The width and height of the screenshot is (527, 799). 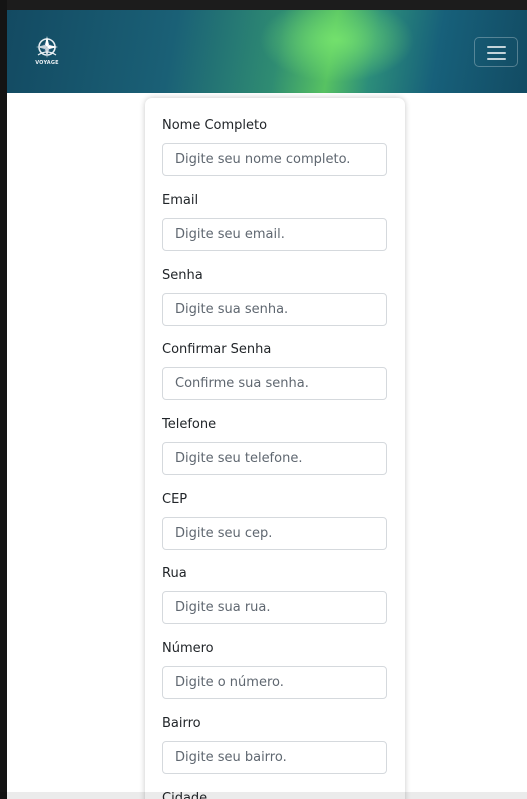 I want to click on menu-toggle-button, so click(x=496, y=52).